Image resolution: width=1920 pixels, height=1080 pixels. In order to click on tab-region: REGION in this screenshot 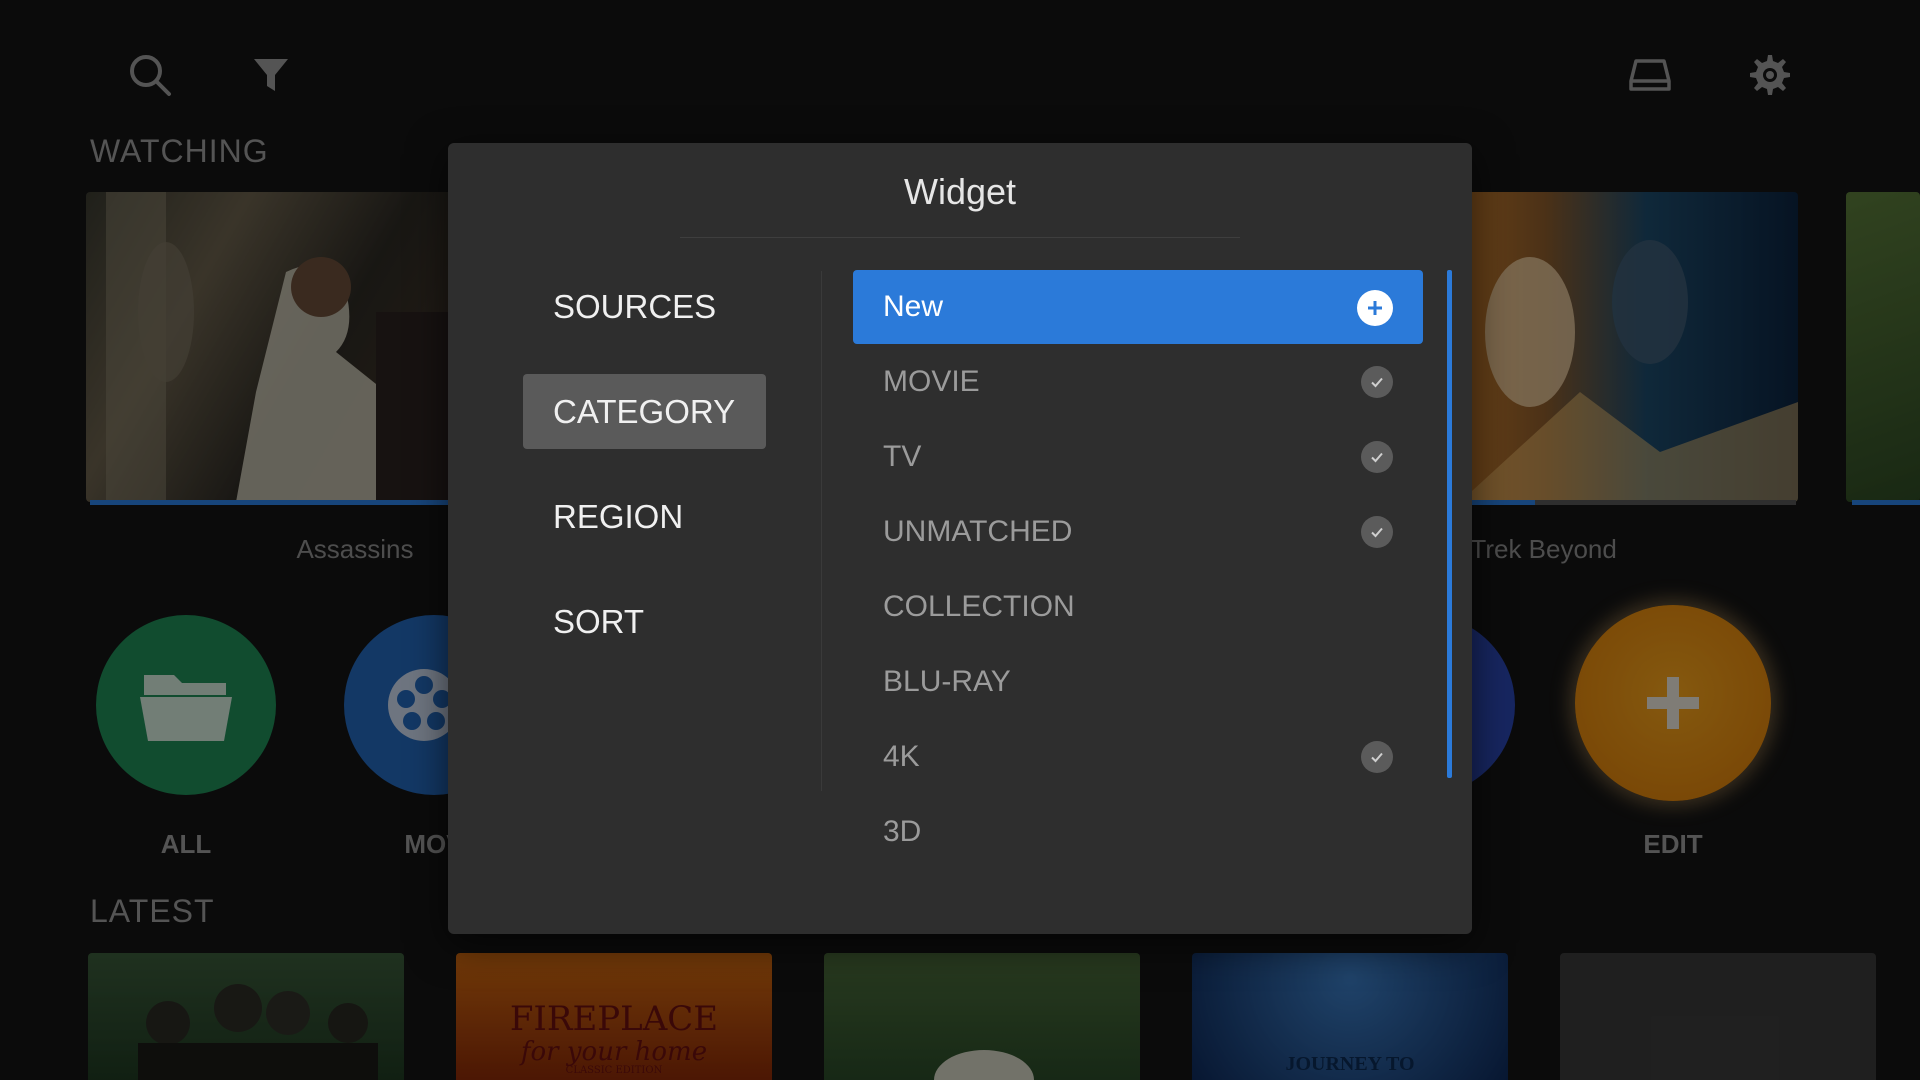, I will do `click(644, 516)`.